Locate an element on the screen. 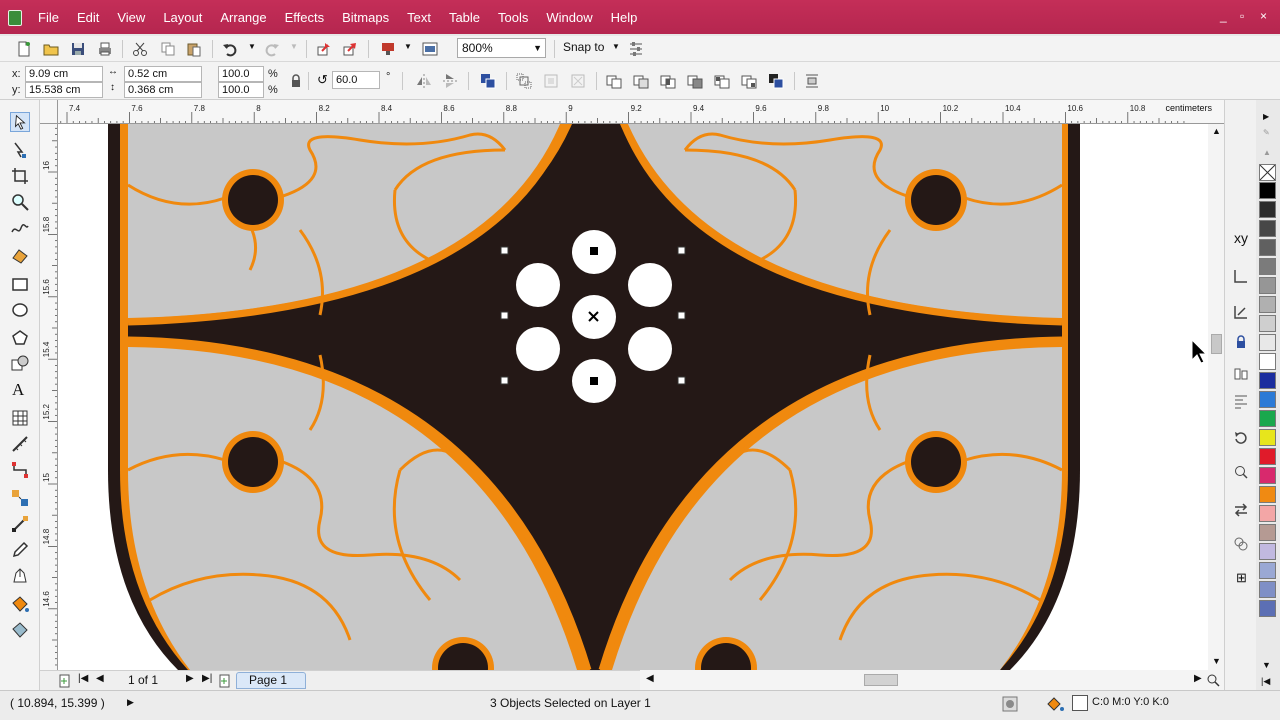  zoom-level-combo: 800% ▼ is located at coordinates (501, 48).